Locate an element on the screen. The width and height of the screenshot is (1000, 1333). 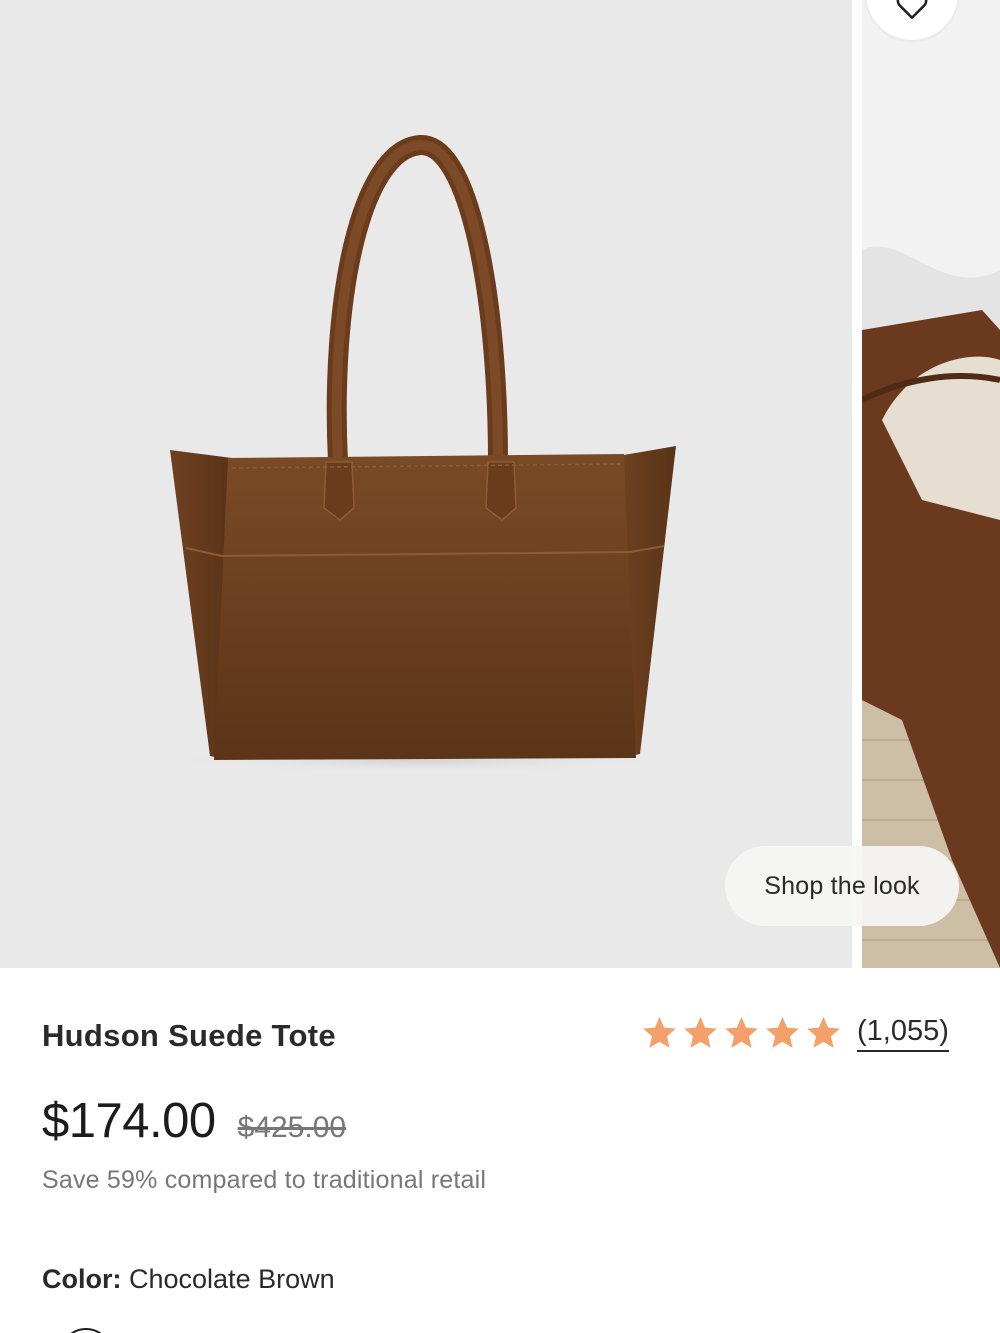
color-label: Color: is located at coordinates (82, 1279).